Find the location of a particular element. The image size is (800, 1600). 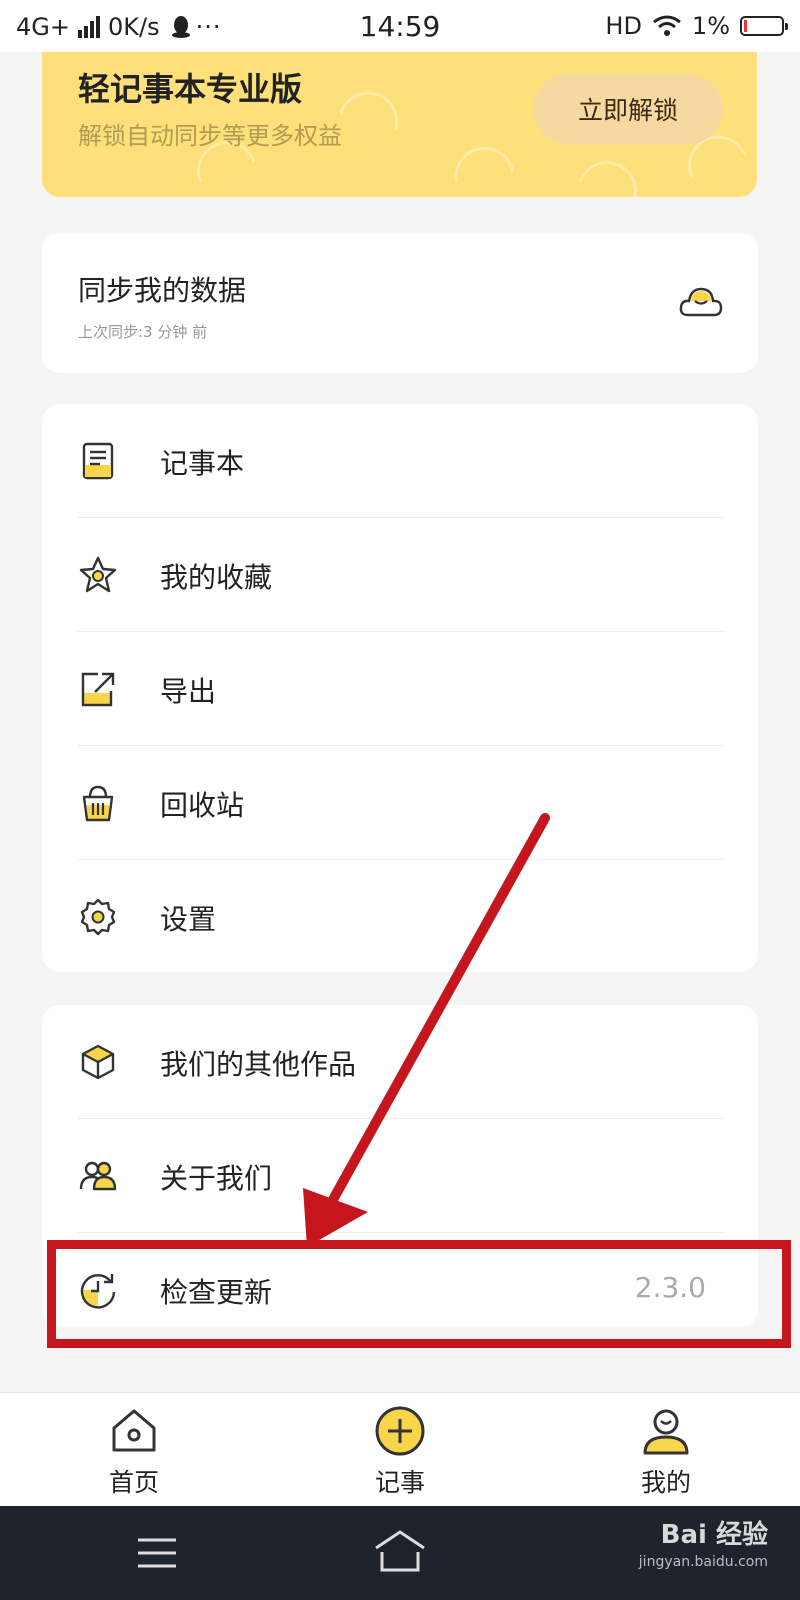

tab-mine: 我的 is located at coordinates (666, 1450).